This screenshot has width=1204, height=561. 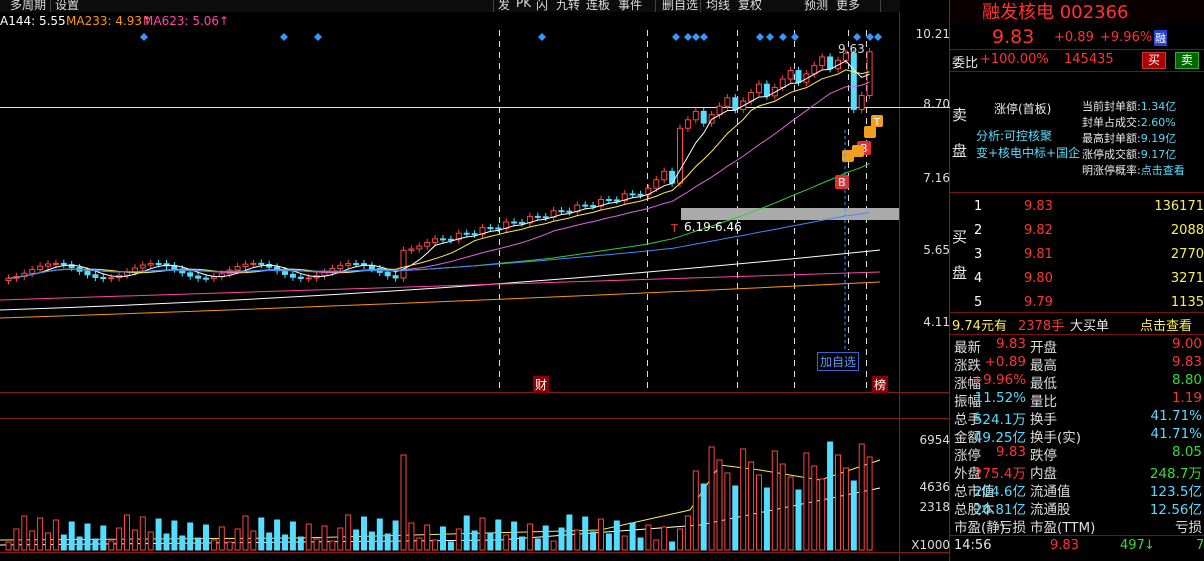 I want to click on sell-side-label: 盘, so click(x=960, y=151).